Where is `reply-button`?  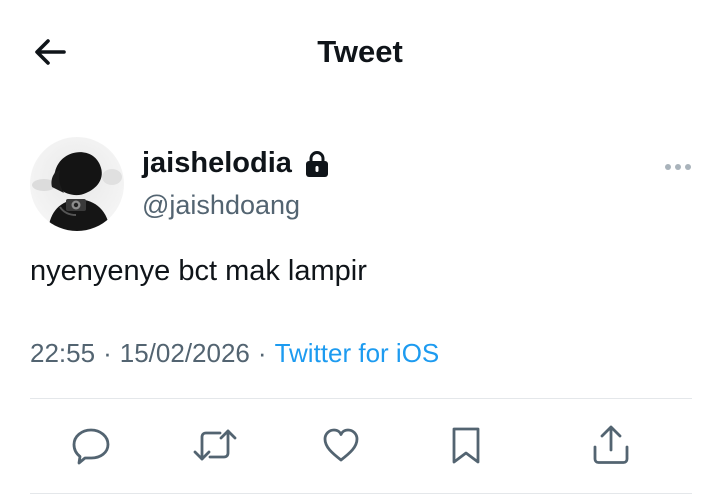
reply-button is located at coordinates (91, 447).